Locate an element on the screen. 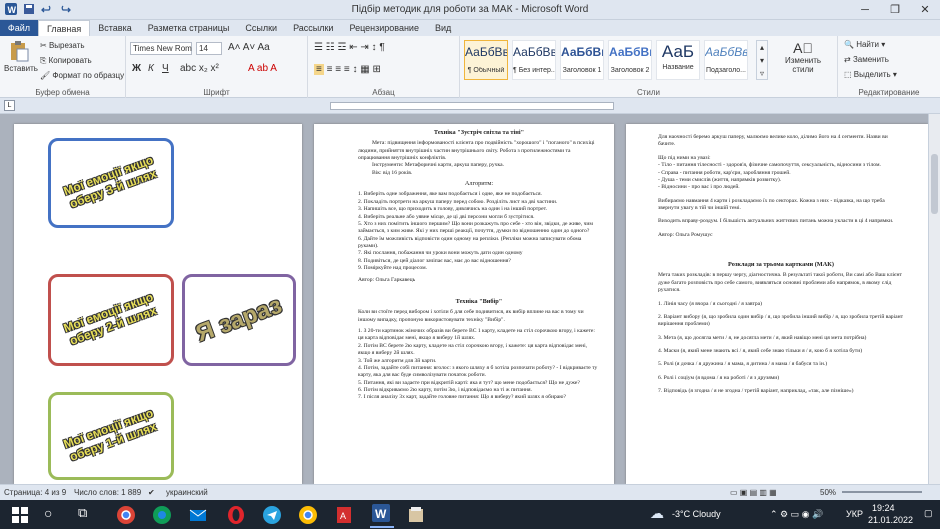  font-group-label: Шрифт is located at coordinates (216, 92).